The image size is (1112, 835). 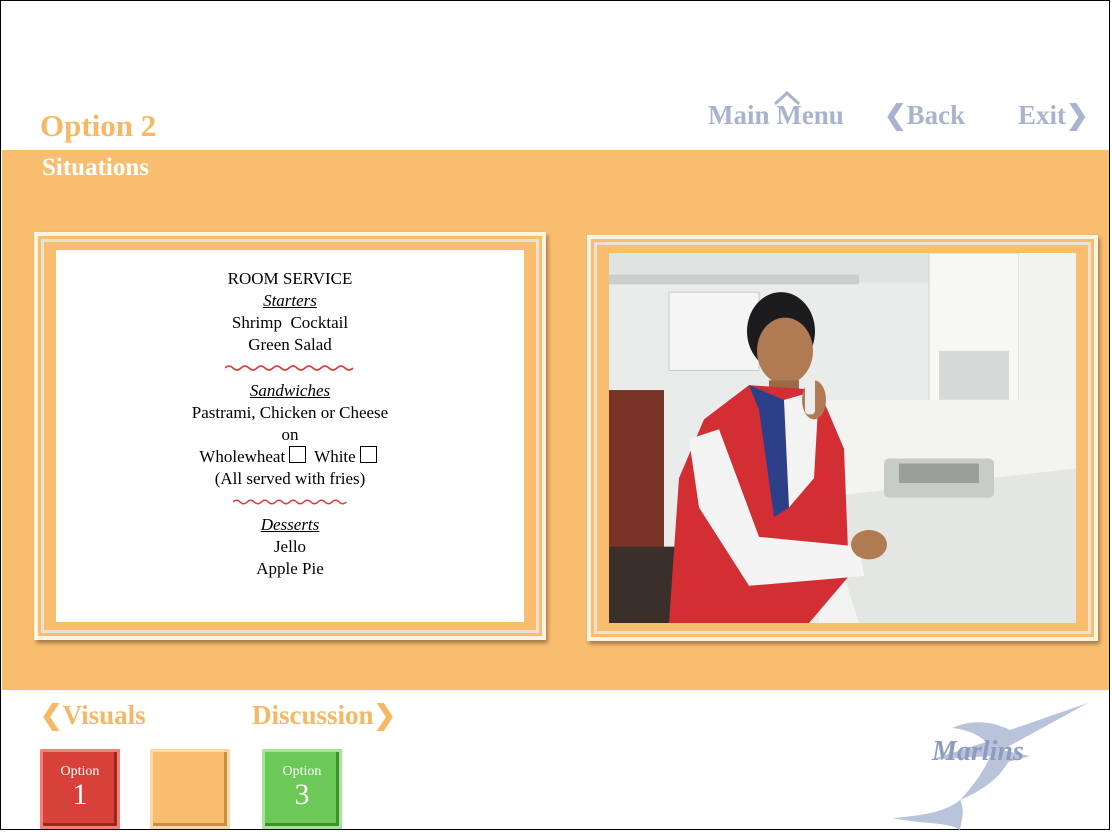 What do you see at coordinates (298, 454) in the screenshot?
I see `wholewheat-checkbox` at bounding box center [298, 454].